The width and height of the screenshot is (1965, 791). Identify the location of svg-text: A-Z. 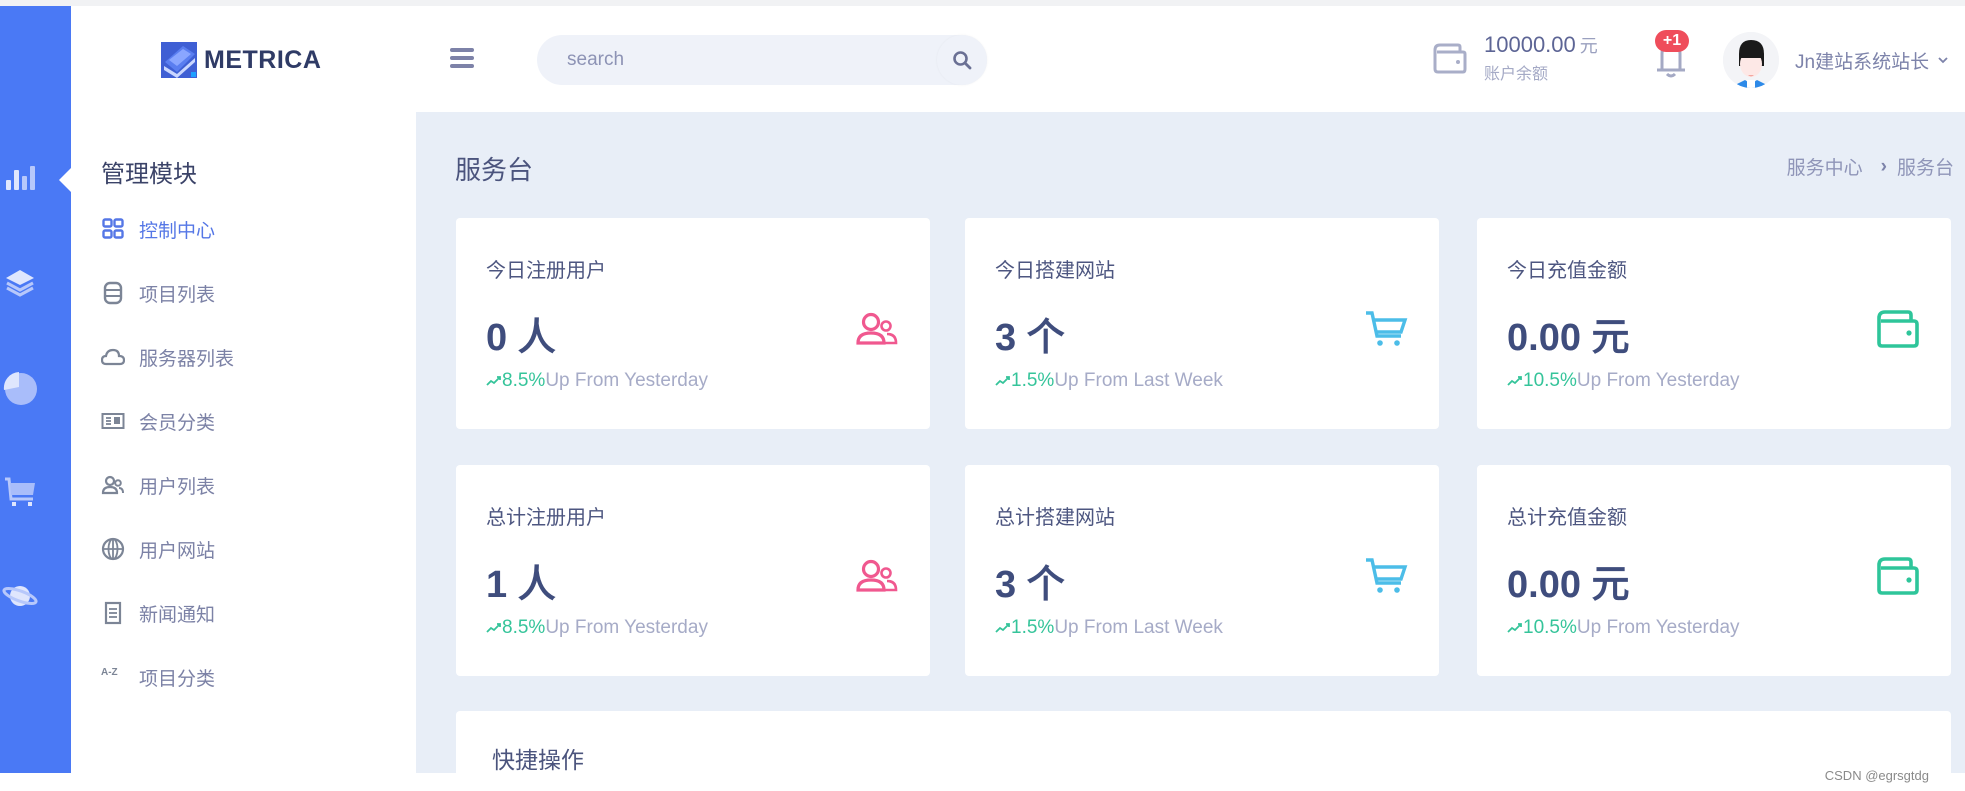
(109, 672).